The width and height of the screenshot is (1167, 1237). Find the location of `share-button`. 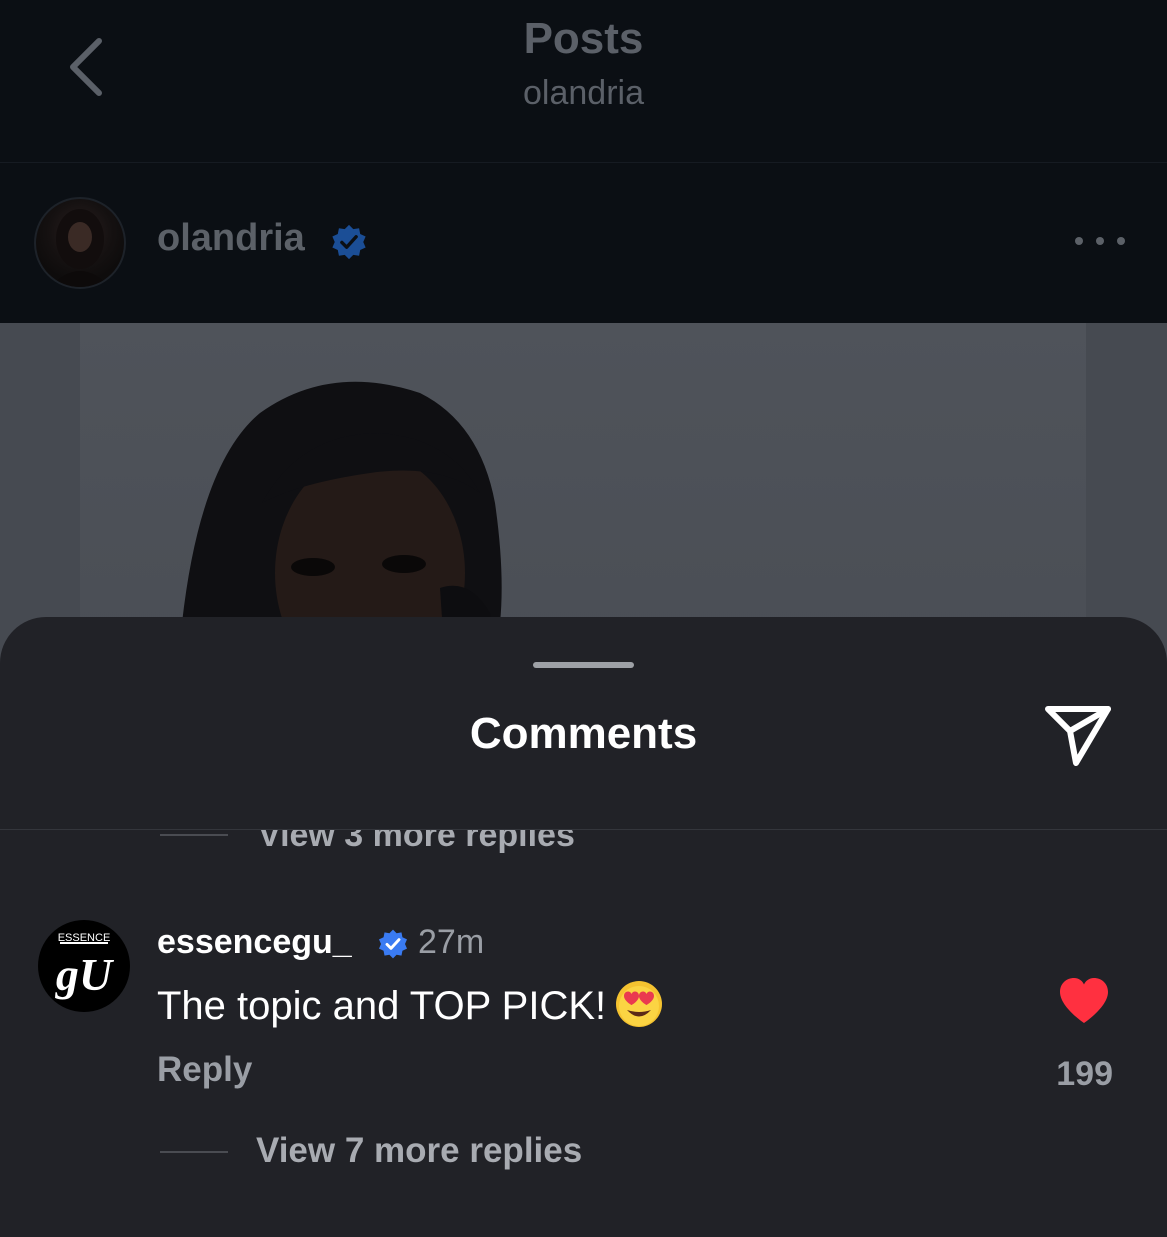

share-button is located at coordinates (1078, 735).